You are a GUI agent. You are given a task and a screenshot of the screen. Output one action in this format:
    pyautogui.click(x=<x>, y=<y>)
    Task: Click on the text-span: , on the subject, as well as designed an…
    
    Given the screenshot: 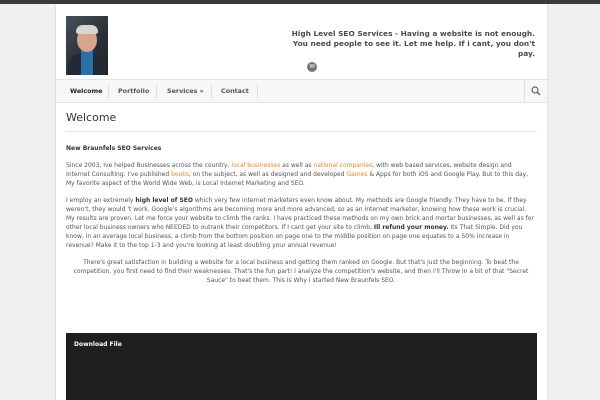 What is the action you would take?
    pyautogui.click(x=267, y=174)
    